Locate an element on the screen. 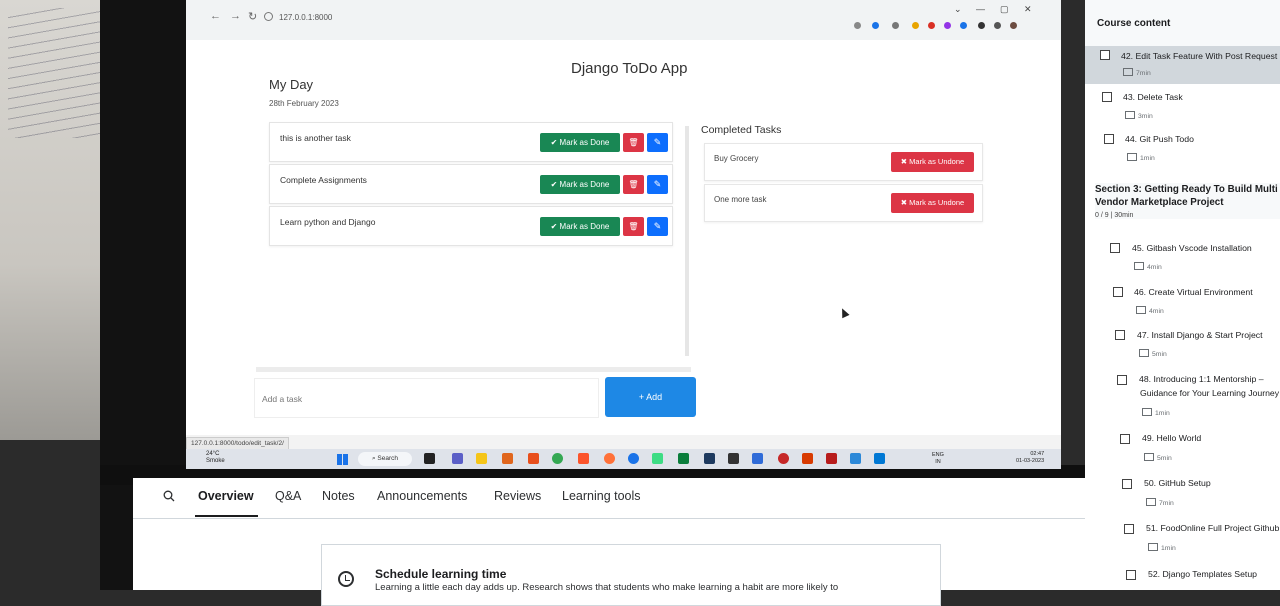 The width and height of the screenshot is (1280, 606). lecture-item: 50. GitHub Setup 7min is located at coordinates (1182, 495).